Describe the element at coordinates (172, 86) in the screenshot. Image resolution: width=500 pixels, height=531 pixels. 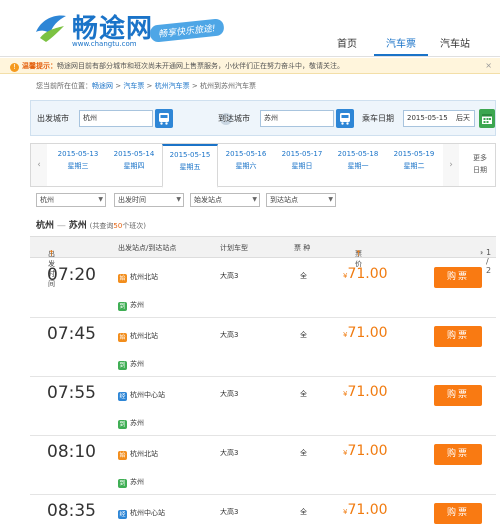
I see `breadcrumb-hangzhou: 杭州汽车票` at that location.